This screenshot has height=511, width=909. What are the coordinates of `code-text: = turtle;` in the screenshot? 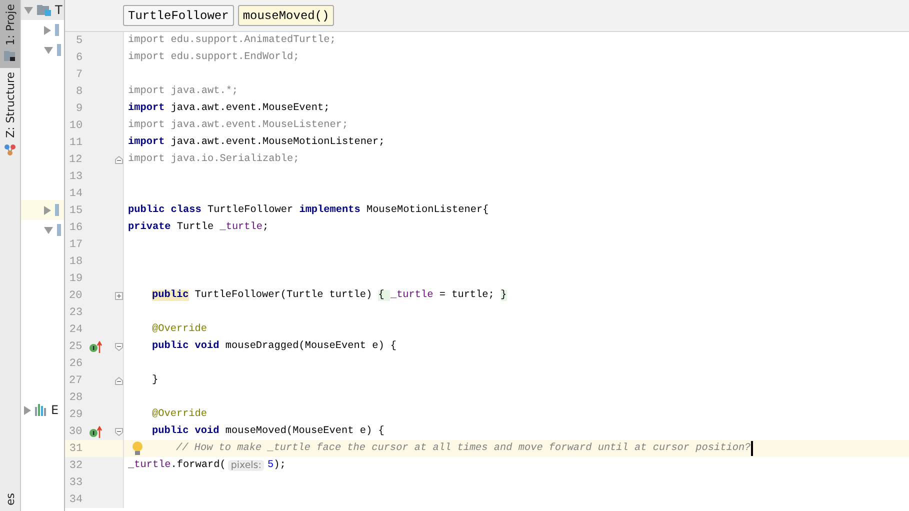 It's located at (467, 295).